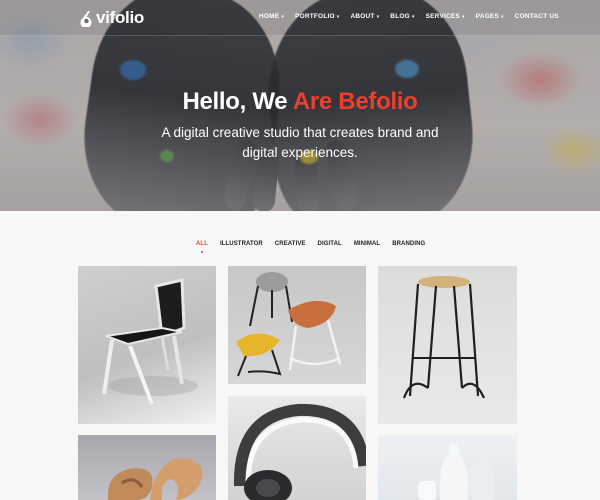  What do you see at coordinates (299, 451) in the screenshot?
I see `headphones-image` at bounding box center [299, 451].